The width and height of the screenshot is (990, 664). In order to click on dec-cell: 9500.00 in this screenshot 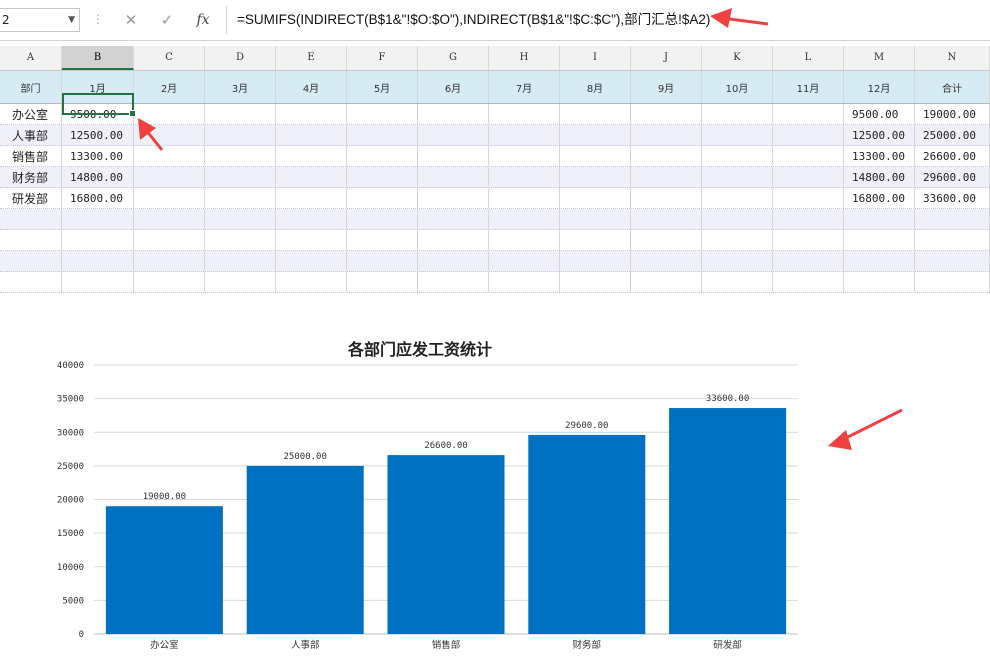, I will do `click(879, 114)`.